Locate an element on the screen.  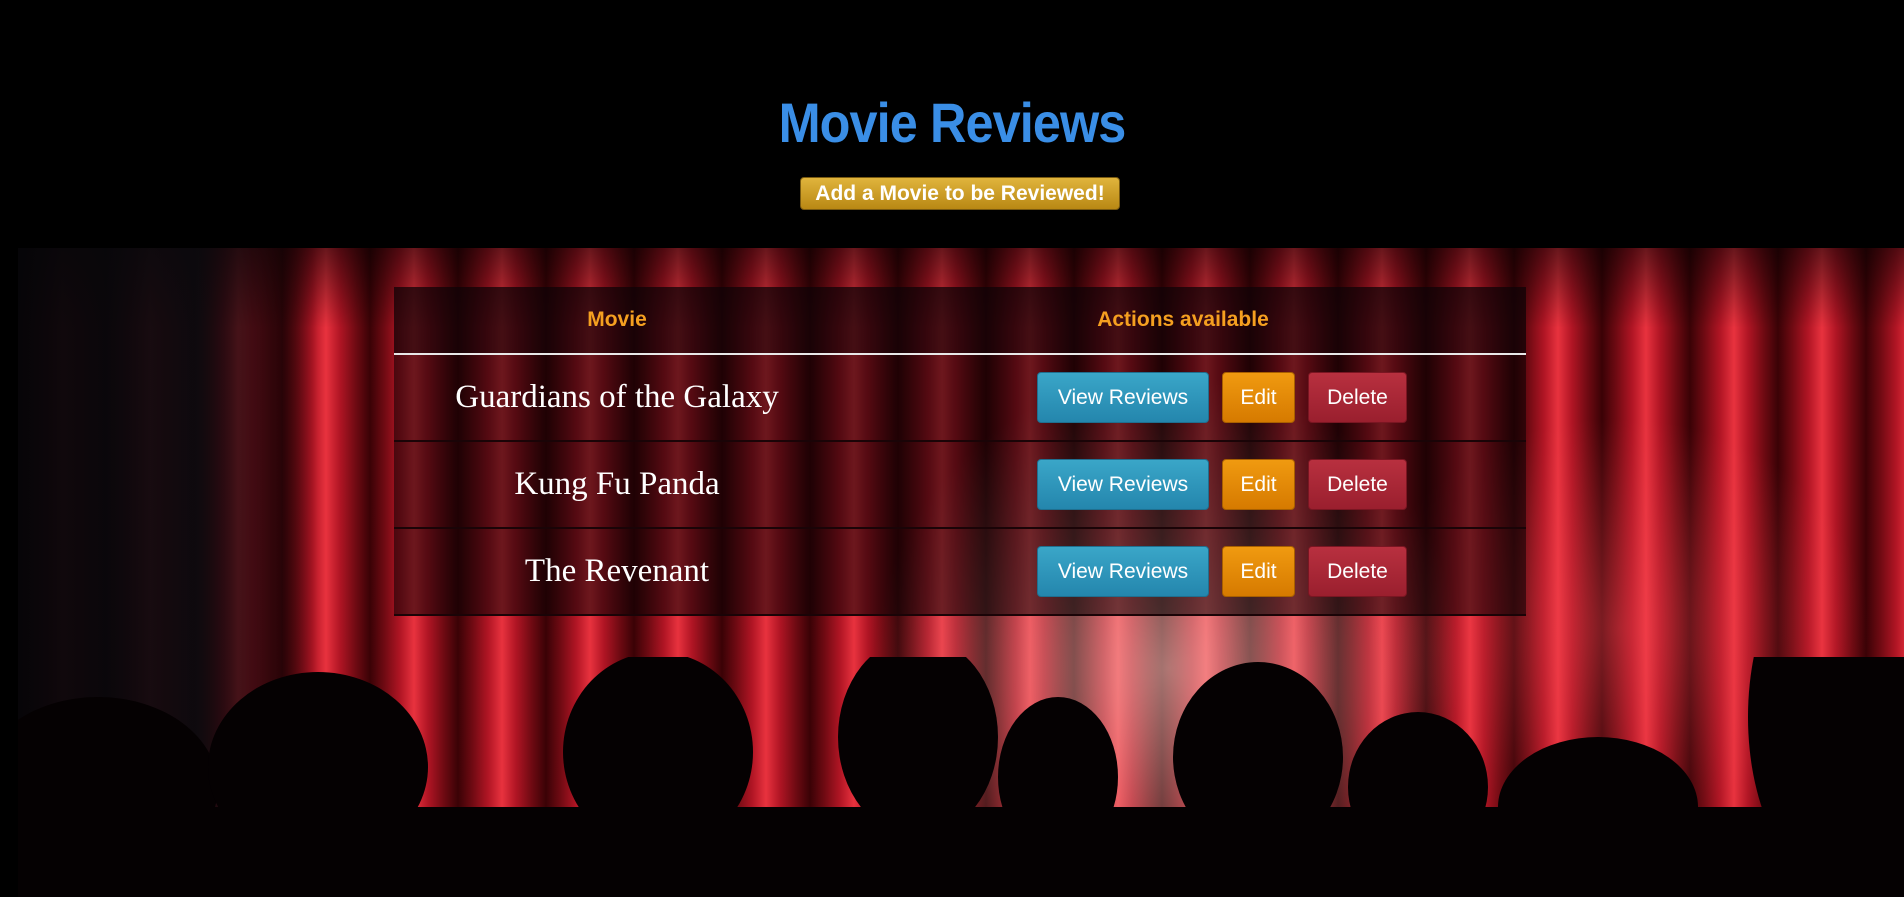
movie-title: Guardians of the Galaxy is located at coordinates (617, 397).